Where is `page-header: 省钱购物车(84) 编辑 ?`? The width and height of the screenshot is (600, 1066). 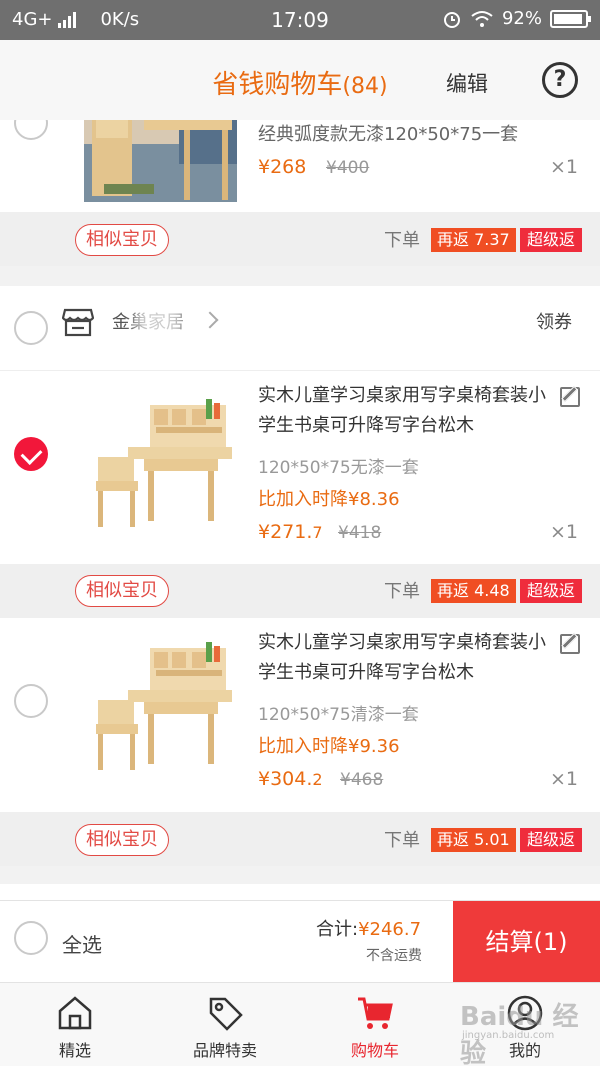
page-header: 省钱购物车(84) 编辑 ? is located at coordinates (300, 80).